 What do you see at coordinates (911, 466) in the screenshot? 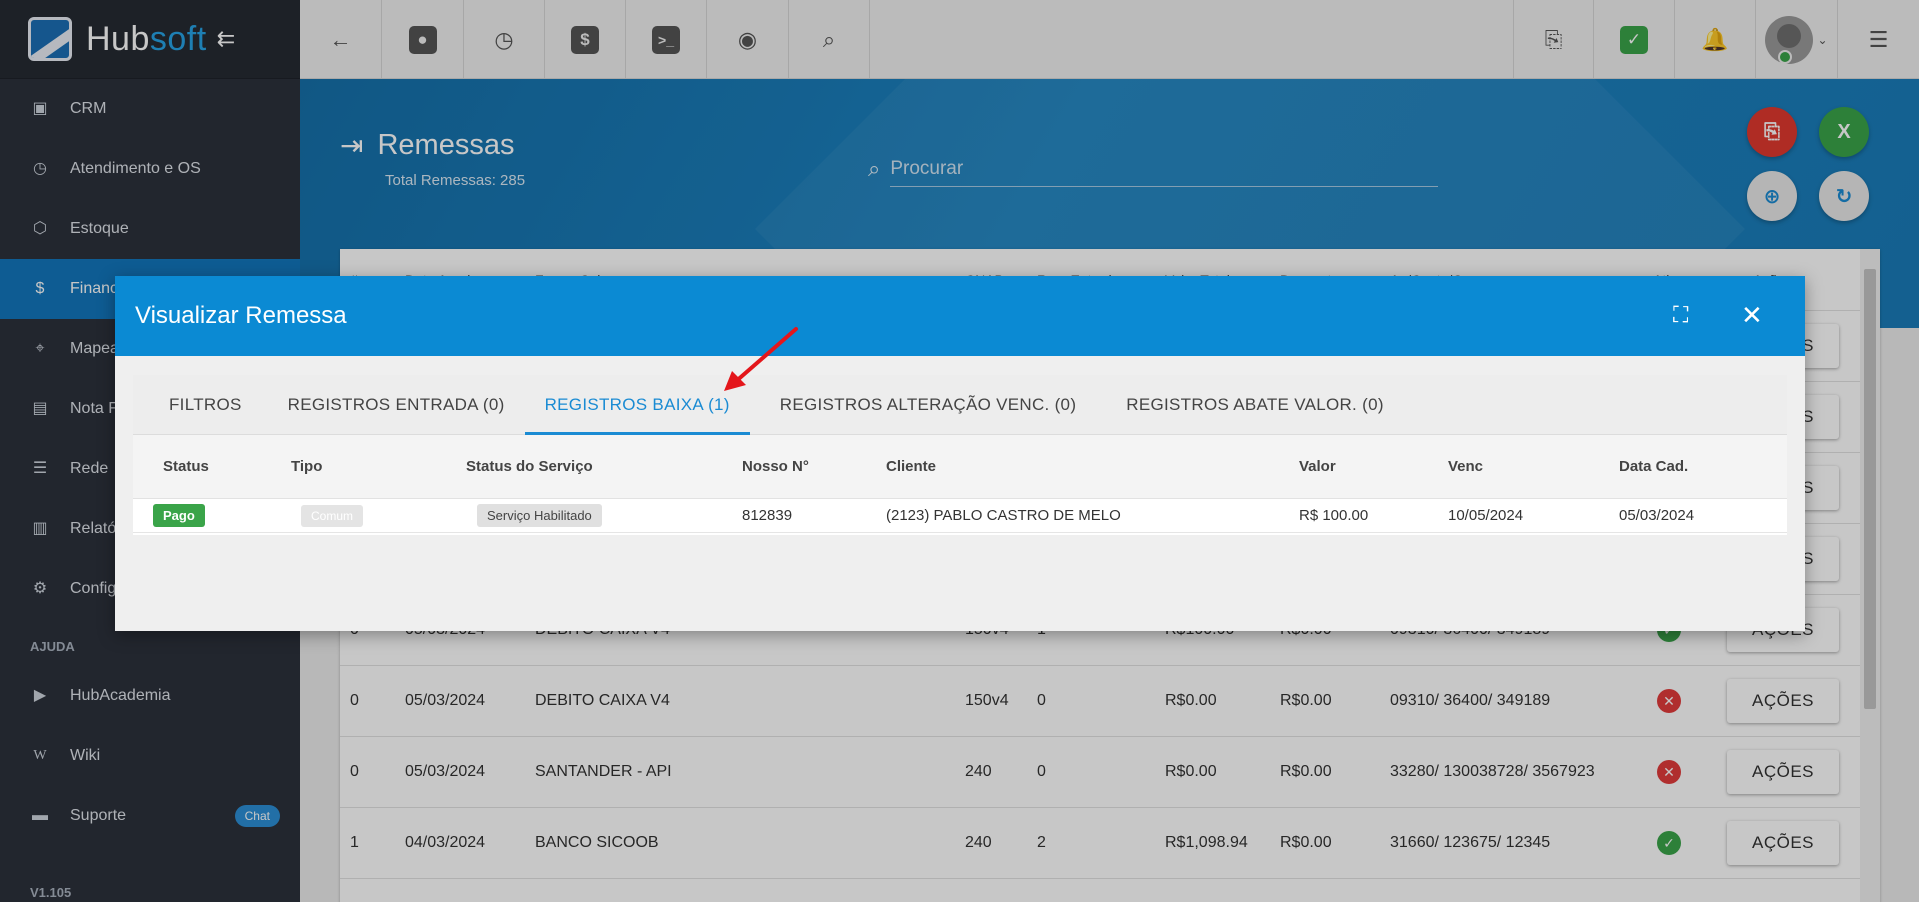
I see `col-header: Cliente` at bounding box center [911, 466].